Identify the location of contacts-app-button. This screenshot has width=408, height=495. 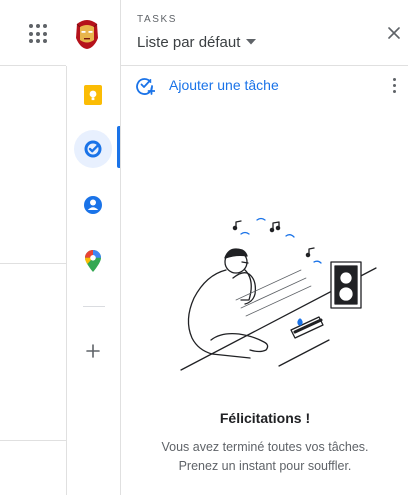
(93, 205).